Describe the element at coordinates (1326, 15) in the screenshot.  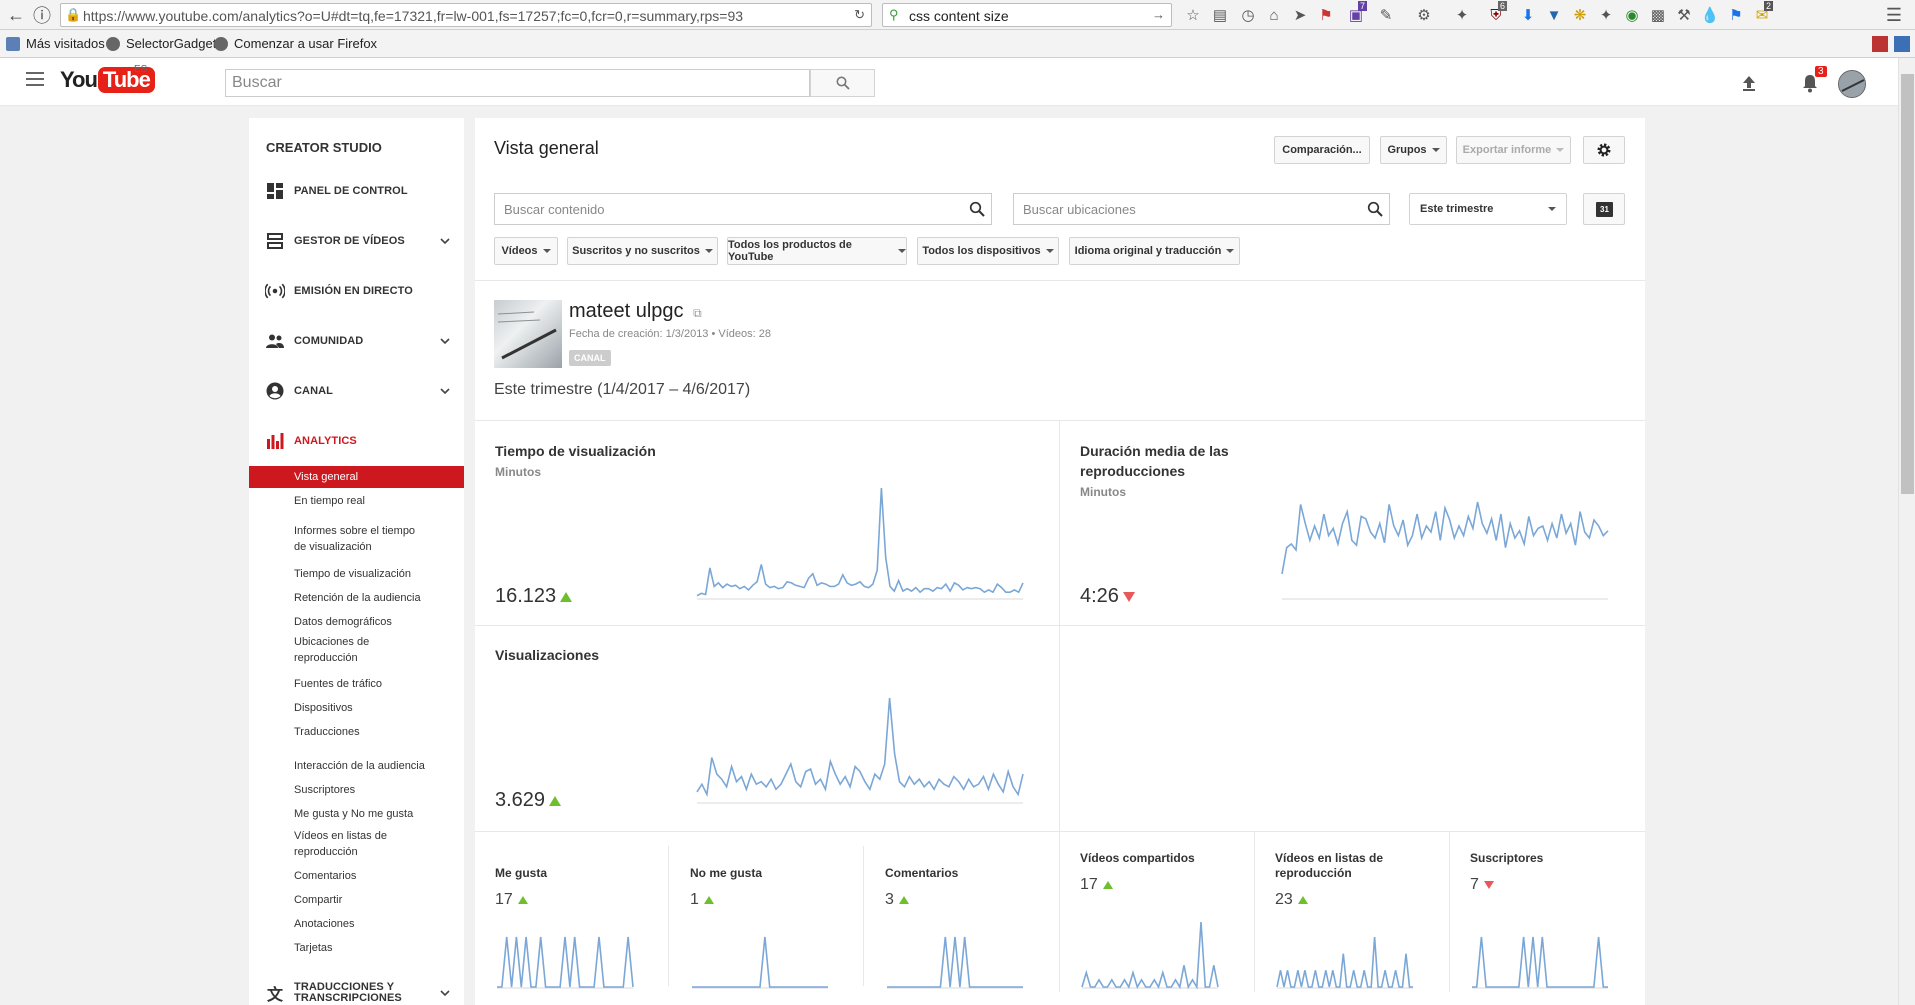
I see `flag-extension-icon: ⚑` at that location.